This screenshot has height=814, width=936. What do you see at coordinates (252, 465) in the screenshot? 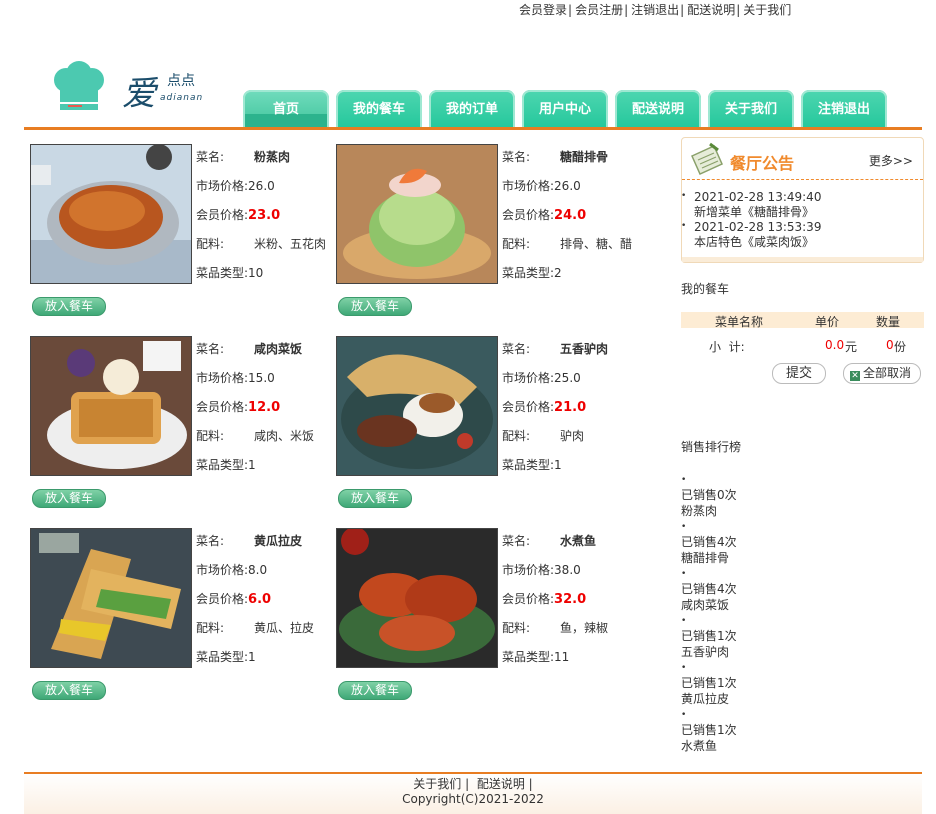
I see `dish-type: 1` at bounding box center [252, 465].